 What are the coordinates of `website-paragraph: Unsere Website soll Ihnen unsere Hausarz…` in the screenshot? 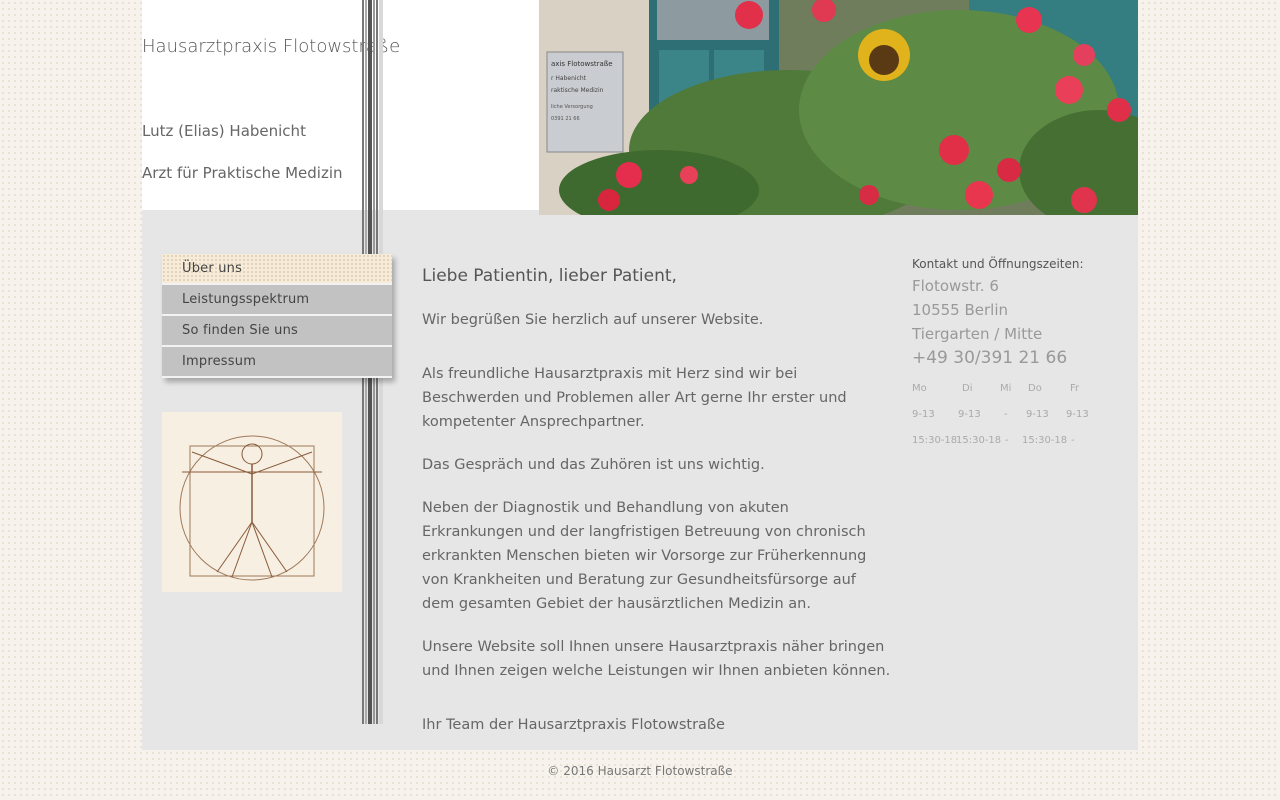 It's located at (656, 659).